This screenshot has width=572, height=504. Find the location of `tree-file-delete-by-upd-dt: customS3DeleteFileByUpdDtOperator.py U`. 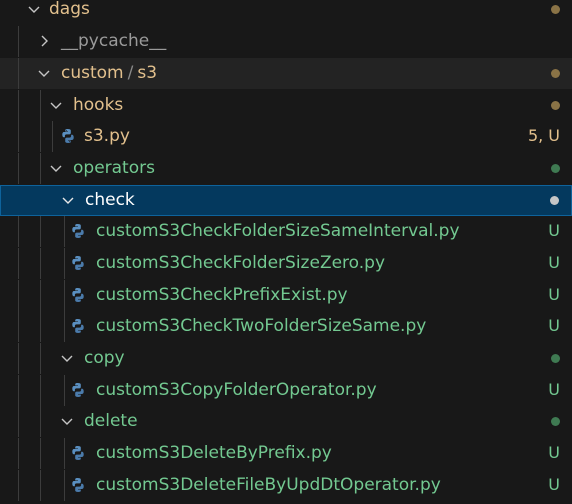

tree-file-delete-by-upd-dt: customS3DeleteFileByUpdDtOperator.py U is located at coordinates (286, 485).